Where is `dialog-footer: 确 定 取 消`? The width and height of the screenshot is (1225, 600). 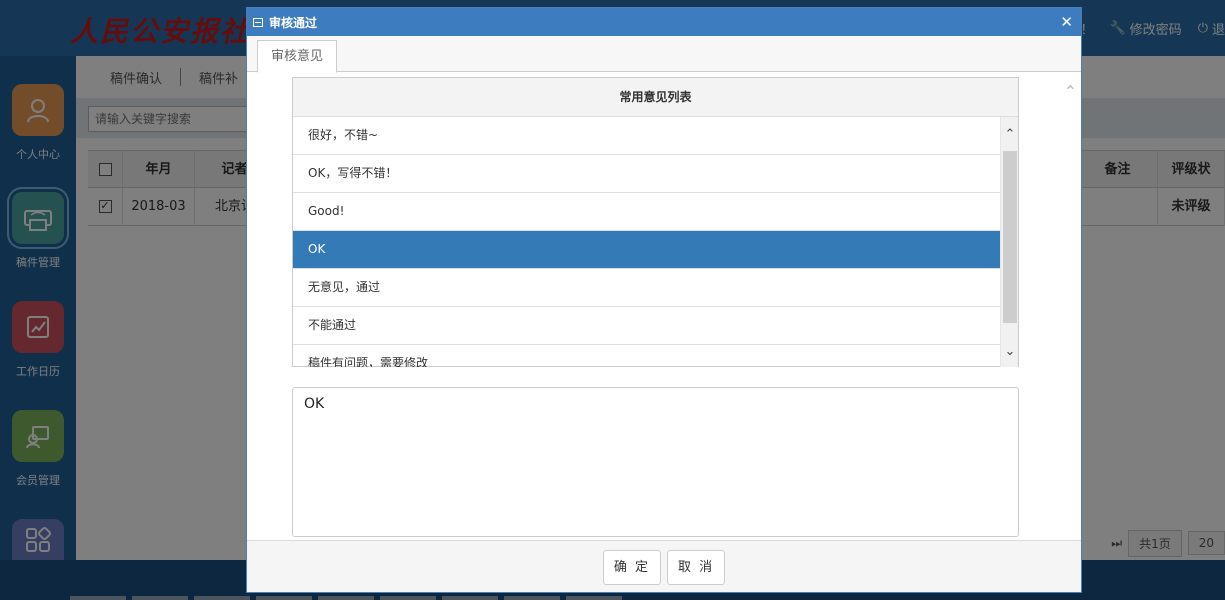
dialog-footer: 确 定 取 消 is located at coordinates (664, 566).